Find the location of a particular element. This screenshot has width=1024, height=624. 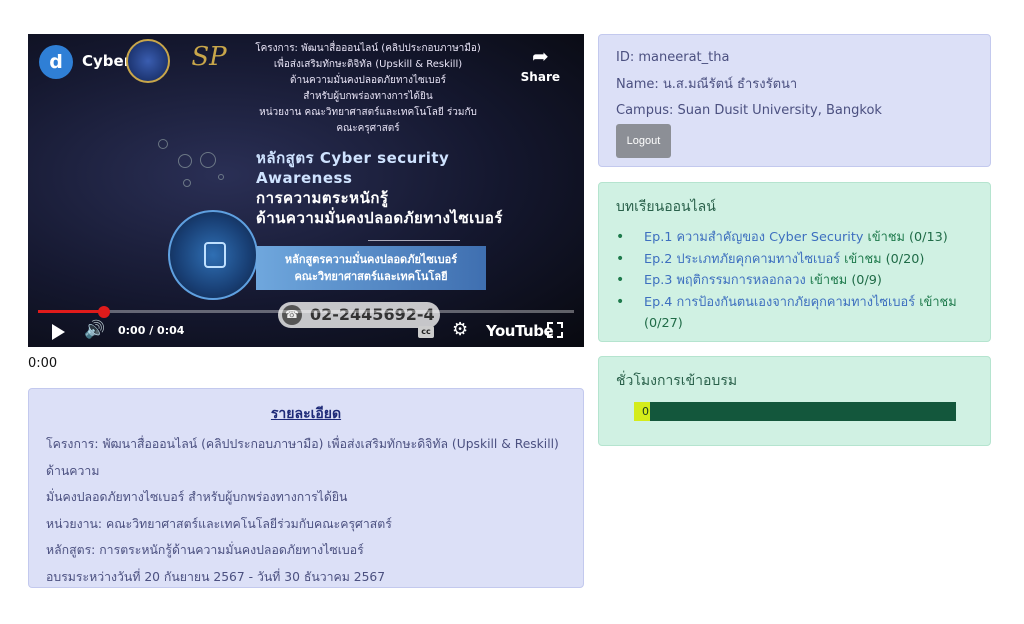

training-hours-progress: 0 is located at coordinates (795, 411).